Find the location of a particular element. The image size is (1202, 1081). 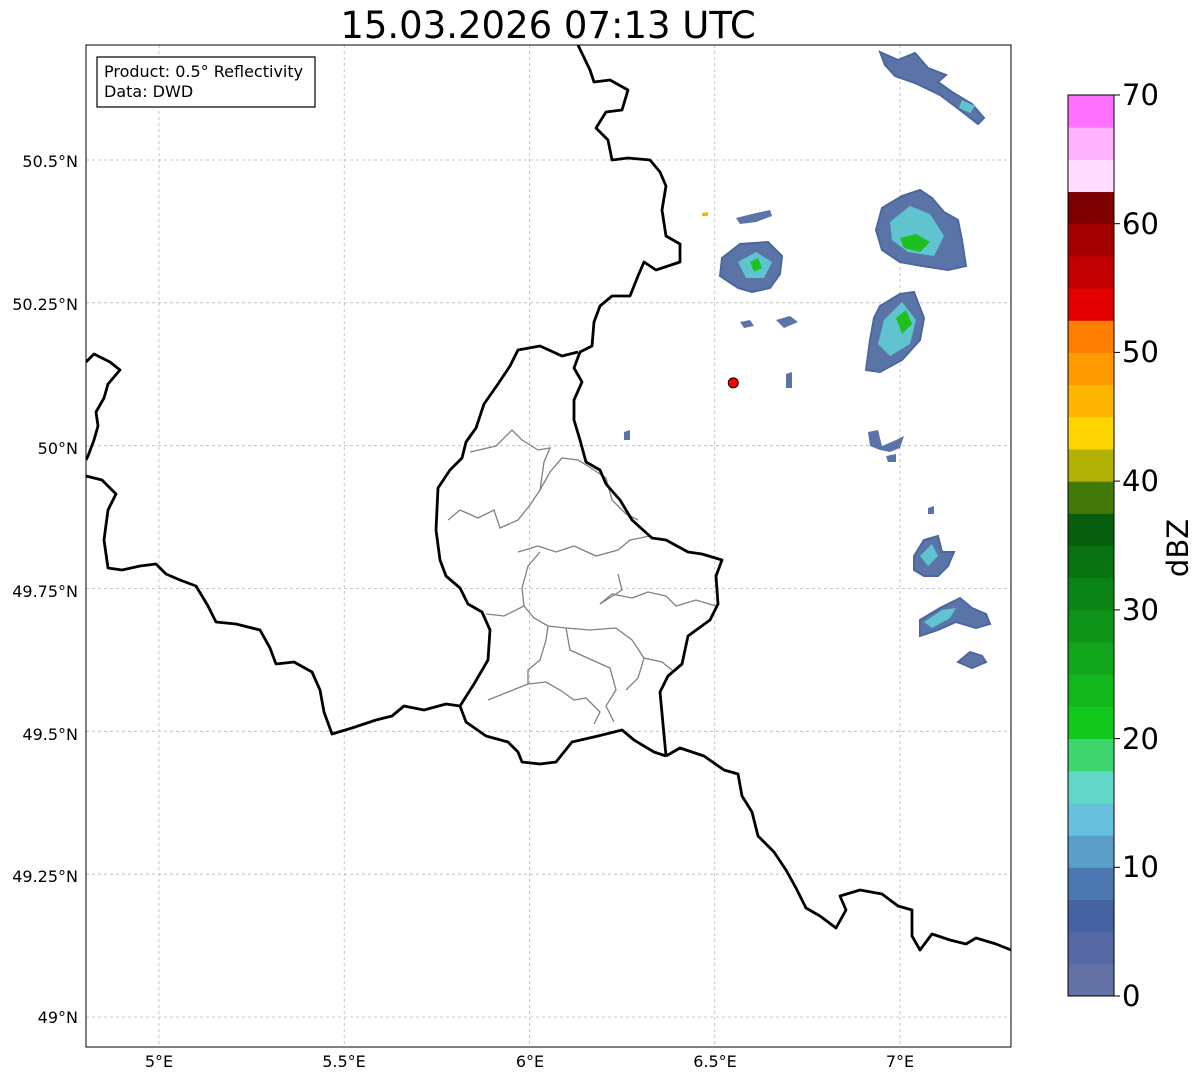

map-title: 15.03.2026 07:13 UTC is located at coordinates (547, 25).